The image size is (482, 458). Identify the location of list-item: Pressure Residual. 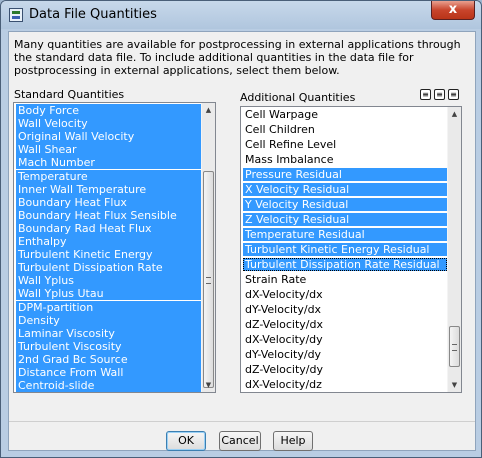
(345, 174).